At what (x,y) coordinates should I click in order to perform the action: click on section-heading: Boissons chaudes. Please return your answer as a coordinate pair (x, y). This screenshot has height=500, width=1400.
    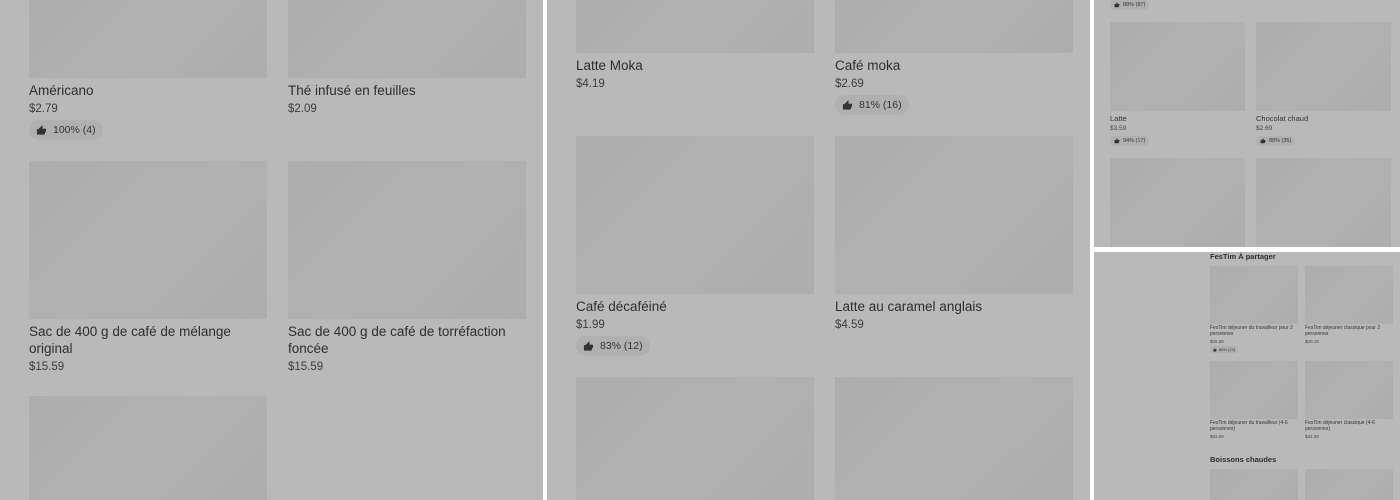
    Looking at the image, I should click on (1243, 459).